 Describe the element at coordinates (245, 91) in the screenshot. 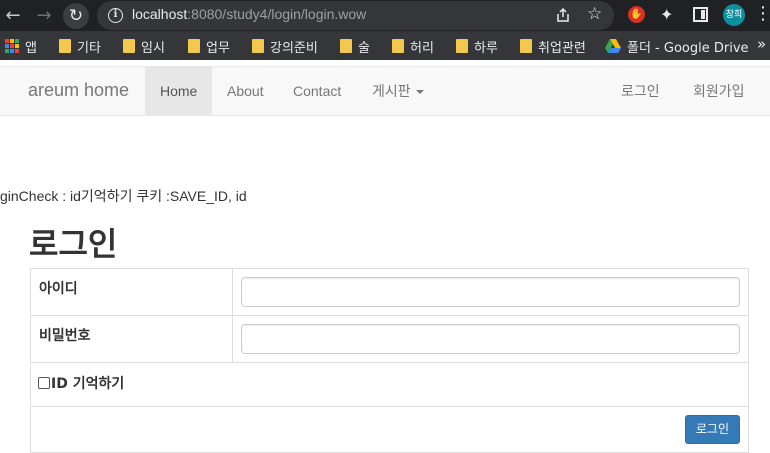

I see `nav-about: About` at that location.